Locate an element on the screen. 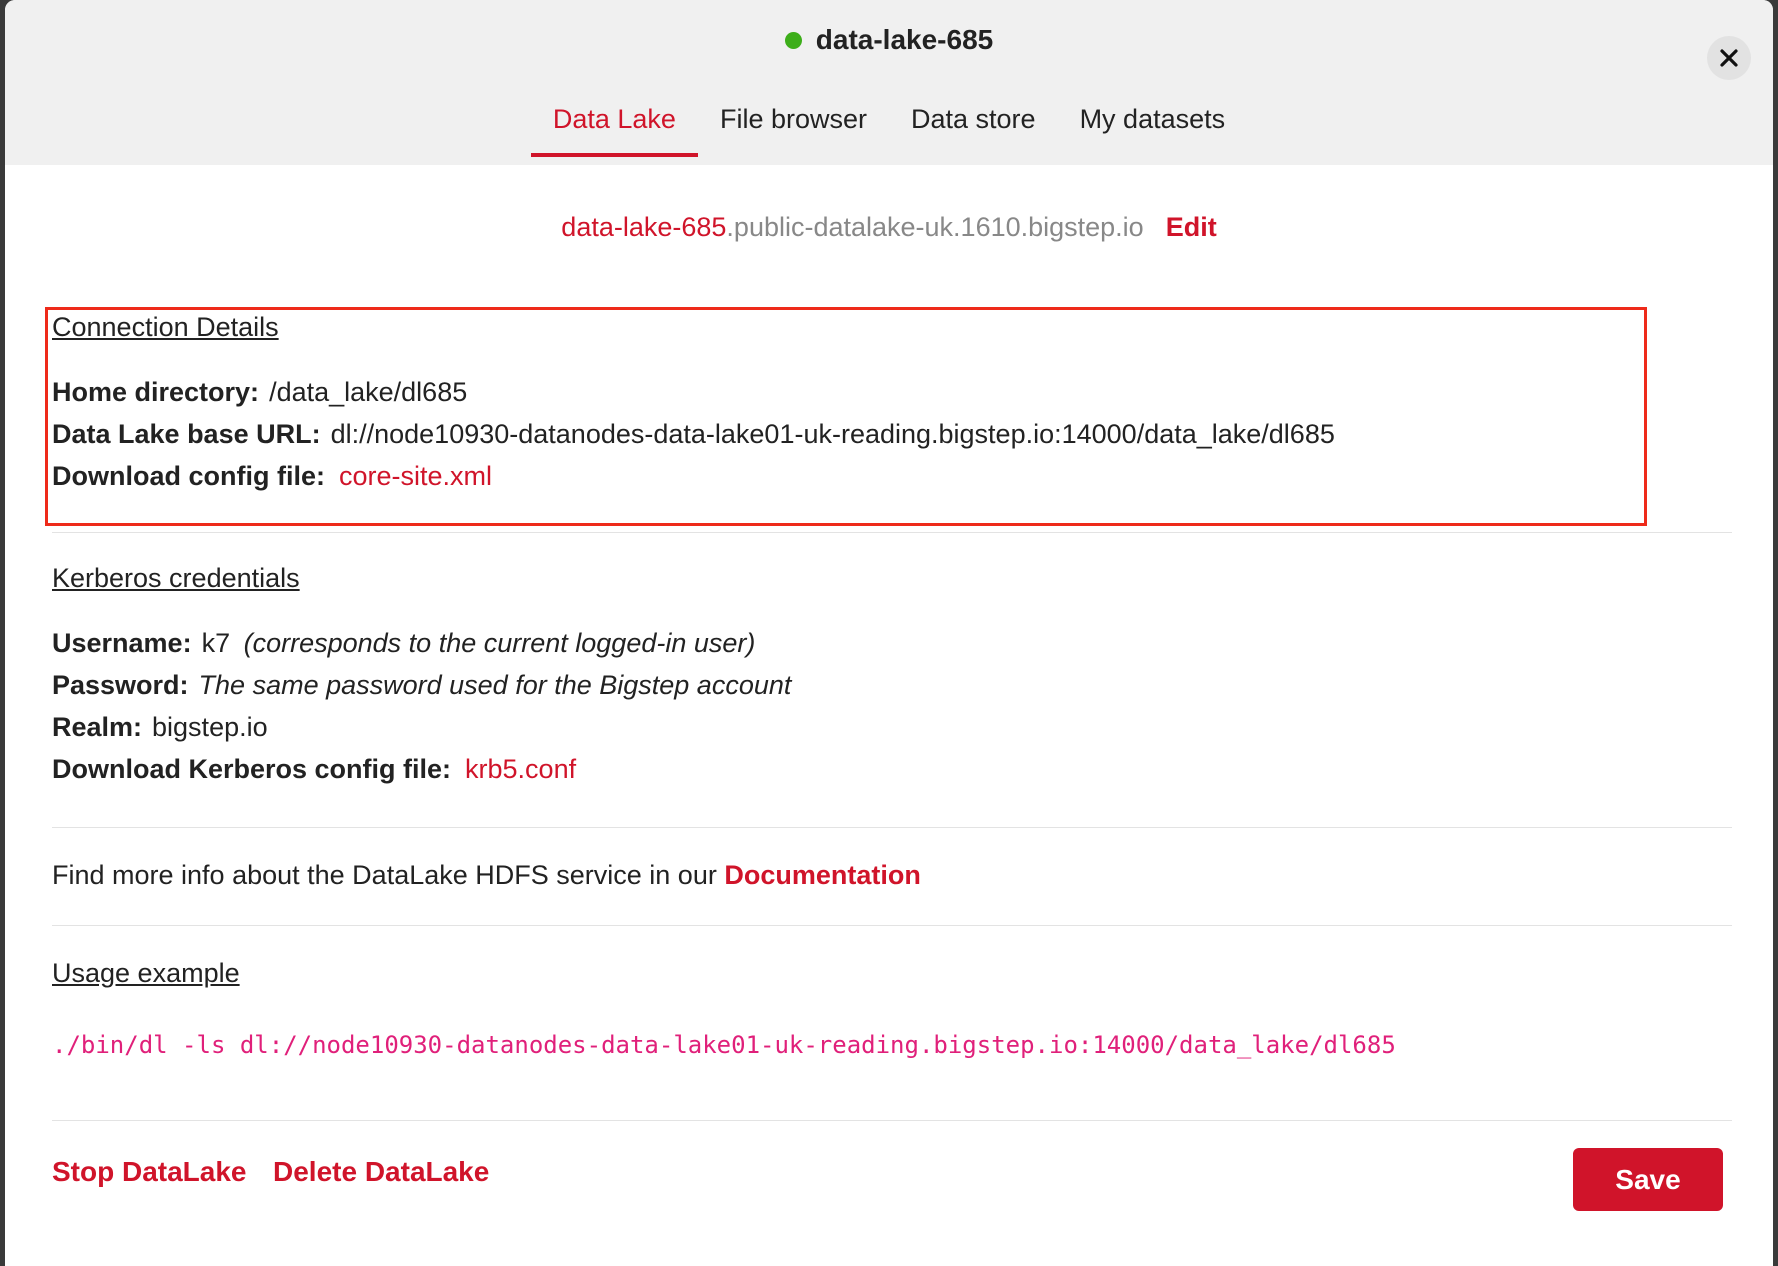 The height and width of the screenshot is (1266, 1778). title-row: data-lake-685 is located at coordinates (889, 40).